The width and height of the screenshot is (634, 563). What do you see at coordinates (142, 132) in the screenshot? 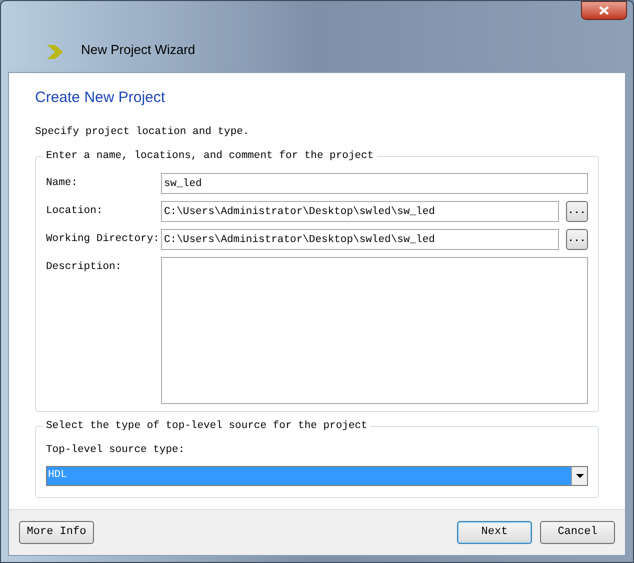
I see `intro-text: Specify project location and type.` at bounding box center [142, 132].